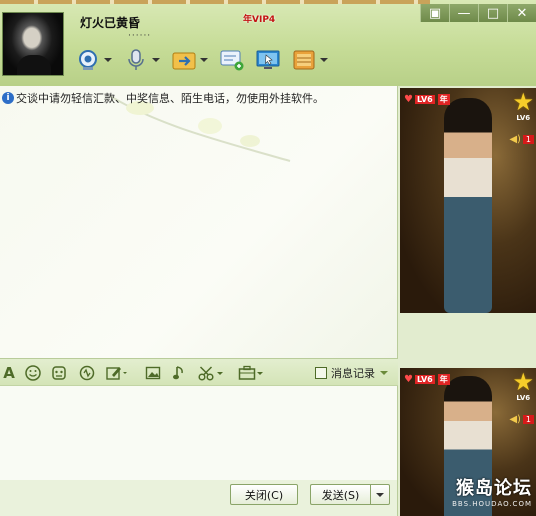  I want to click on emoticon-icon, so click(33, 373).